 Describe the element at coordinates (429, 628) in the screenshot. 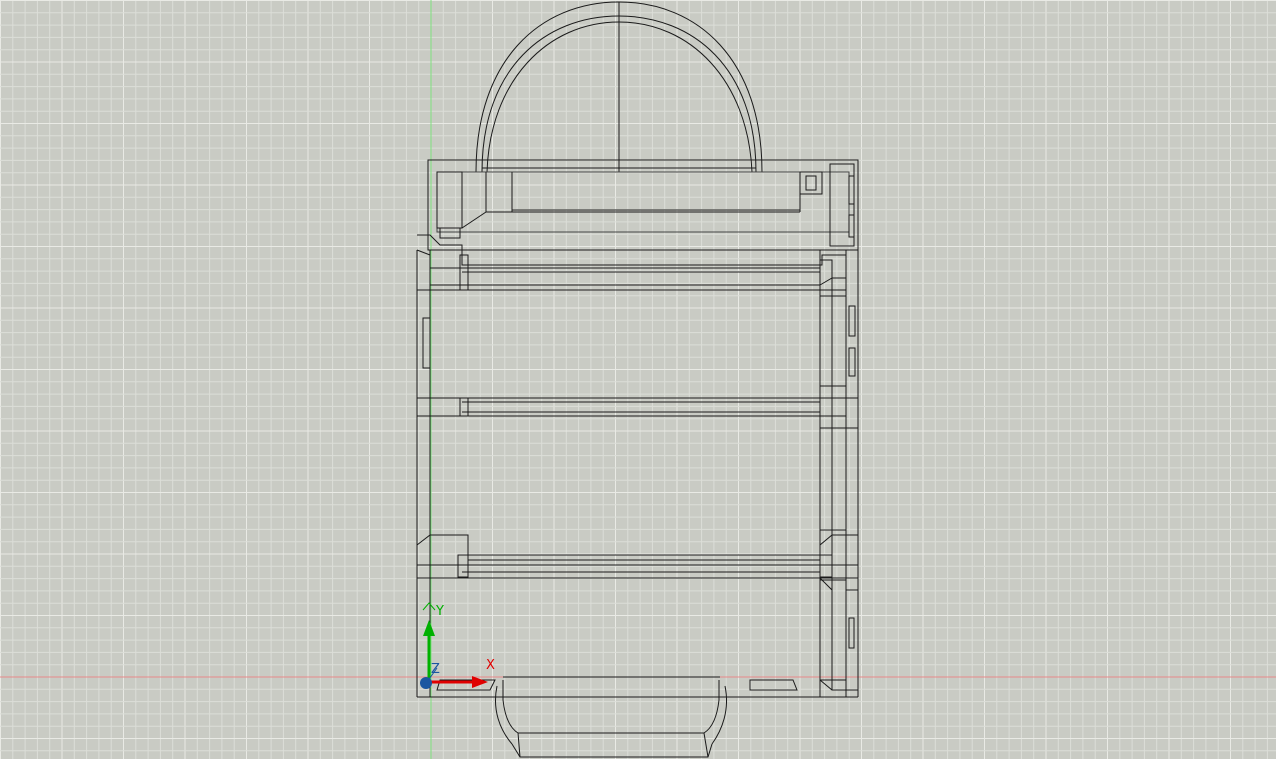

I see `ucs-y-arrowhead` at that location.